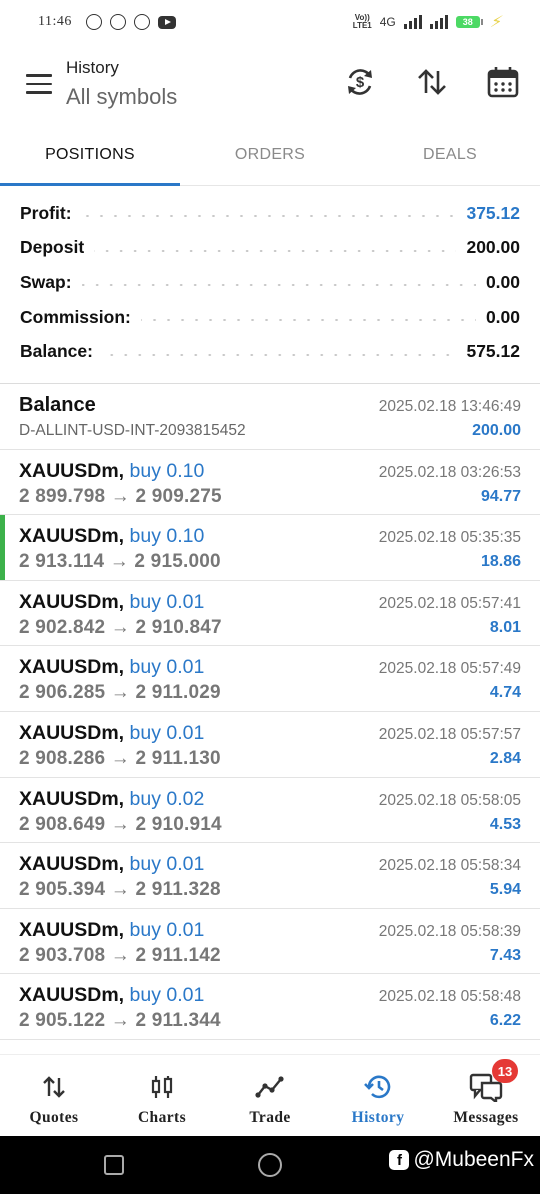 The image size is (540, 1194). Describe the element at coordinates (500, 496) in the screenshot. I see `position-profit: 94.77` at that location.